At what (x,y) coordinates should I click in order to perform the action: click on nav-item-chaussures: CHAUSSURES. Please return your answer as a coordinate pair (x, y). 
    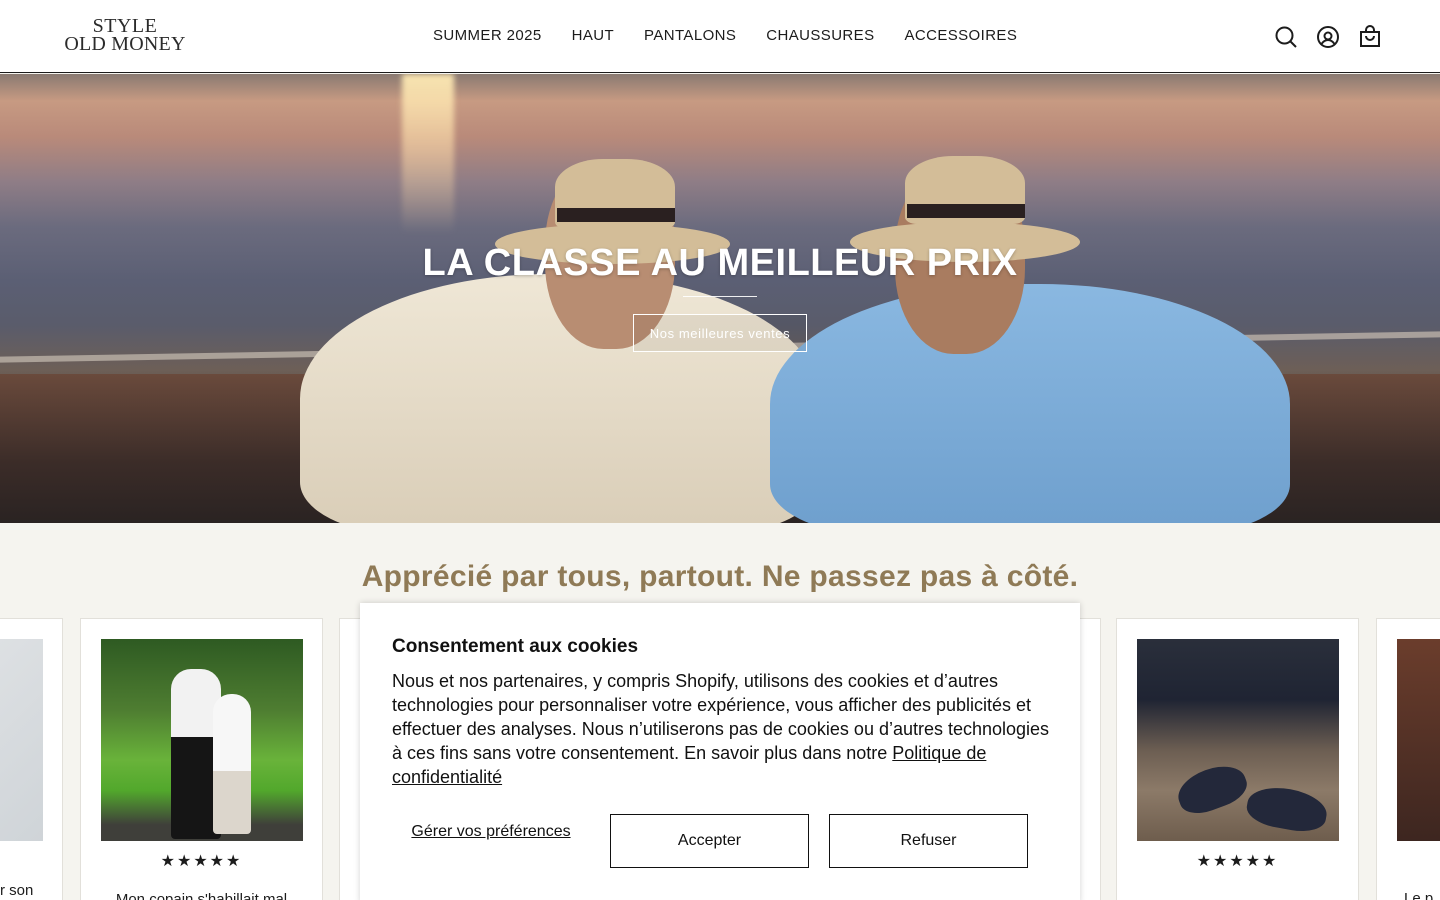
    Looking at the image, I should click on (820, 36).